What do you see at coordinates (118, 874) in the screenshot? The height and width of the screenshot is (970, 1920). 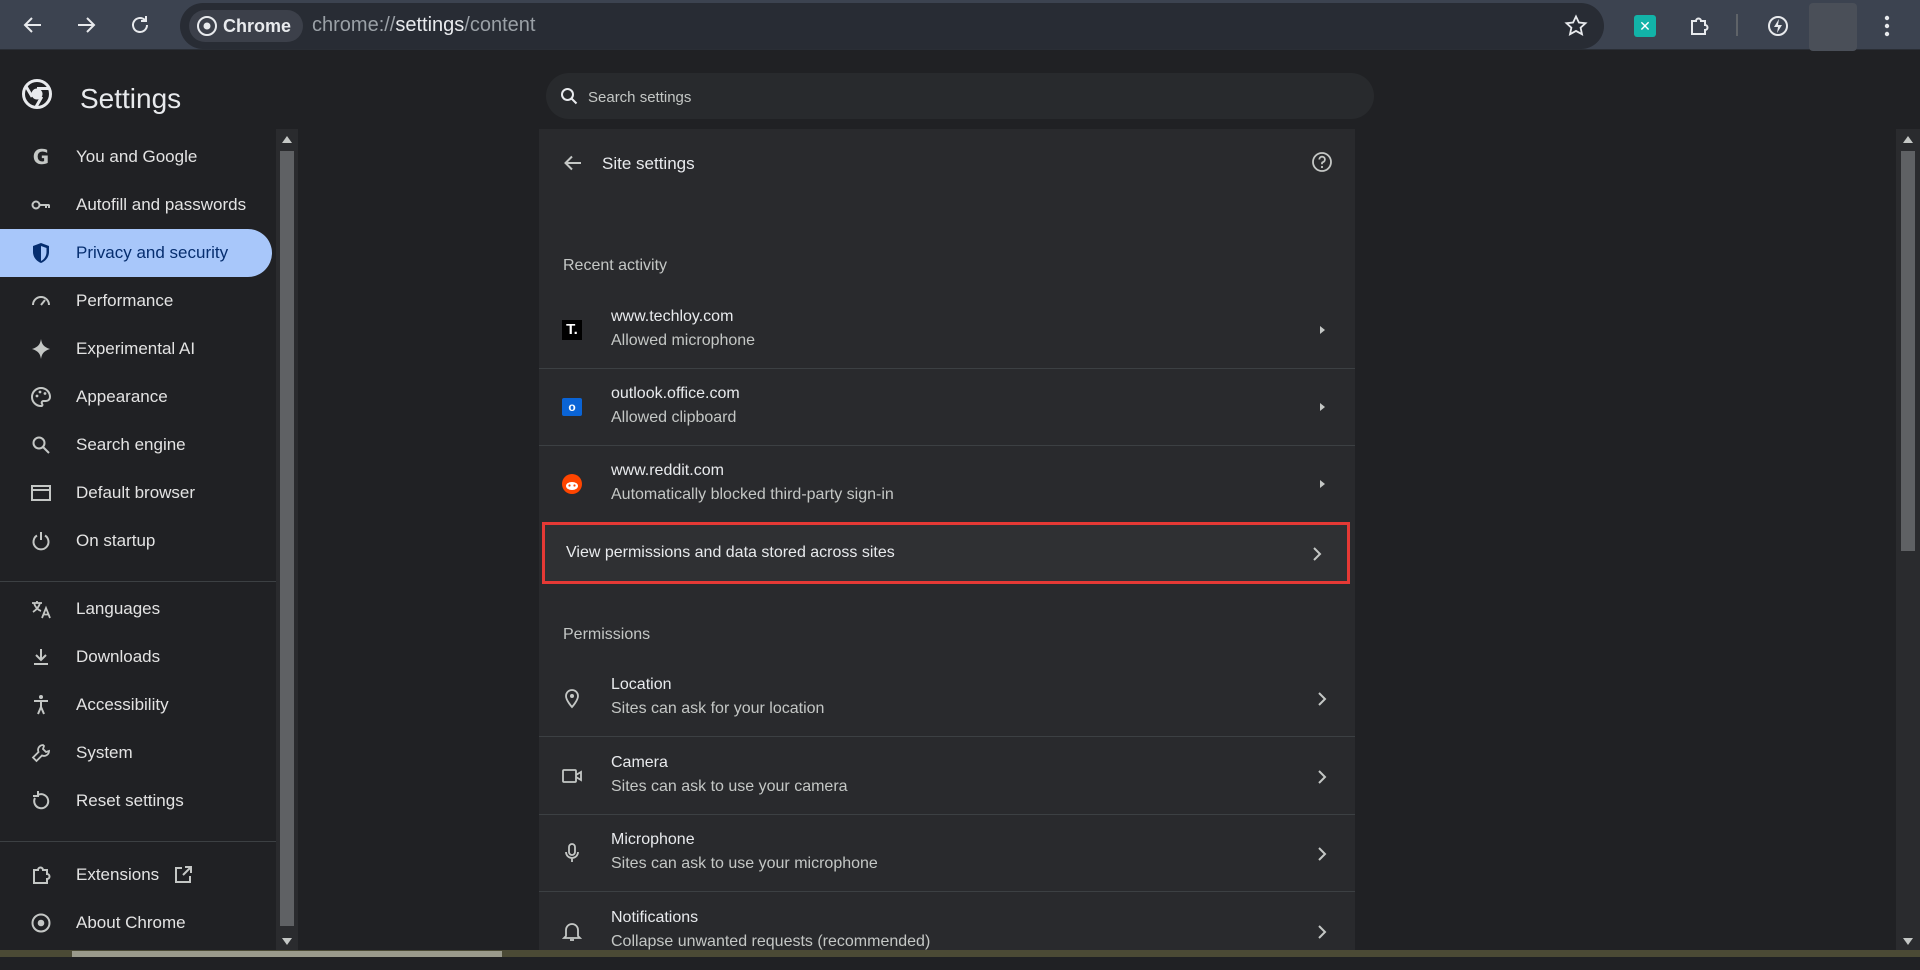 I see `sidebar-item-label: Extensions` at bounding box center [118, 874].